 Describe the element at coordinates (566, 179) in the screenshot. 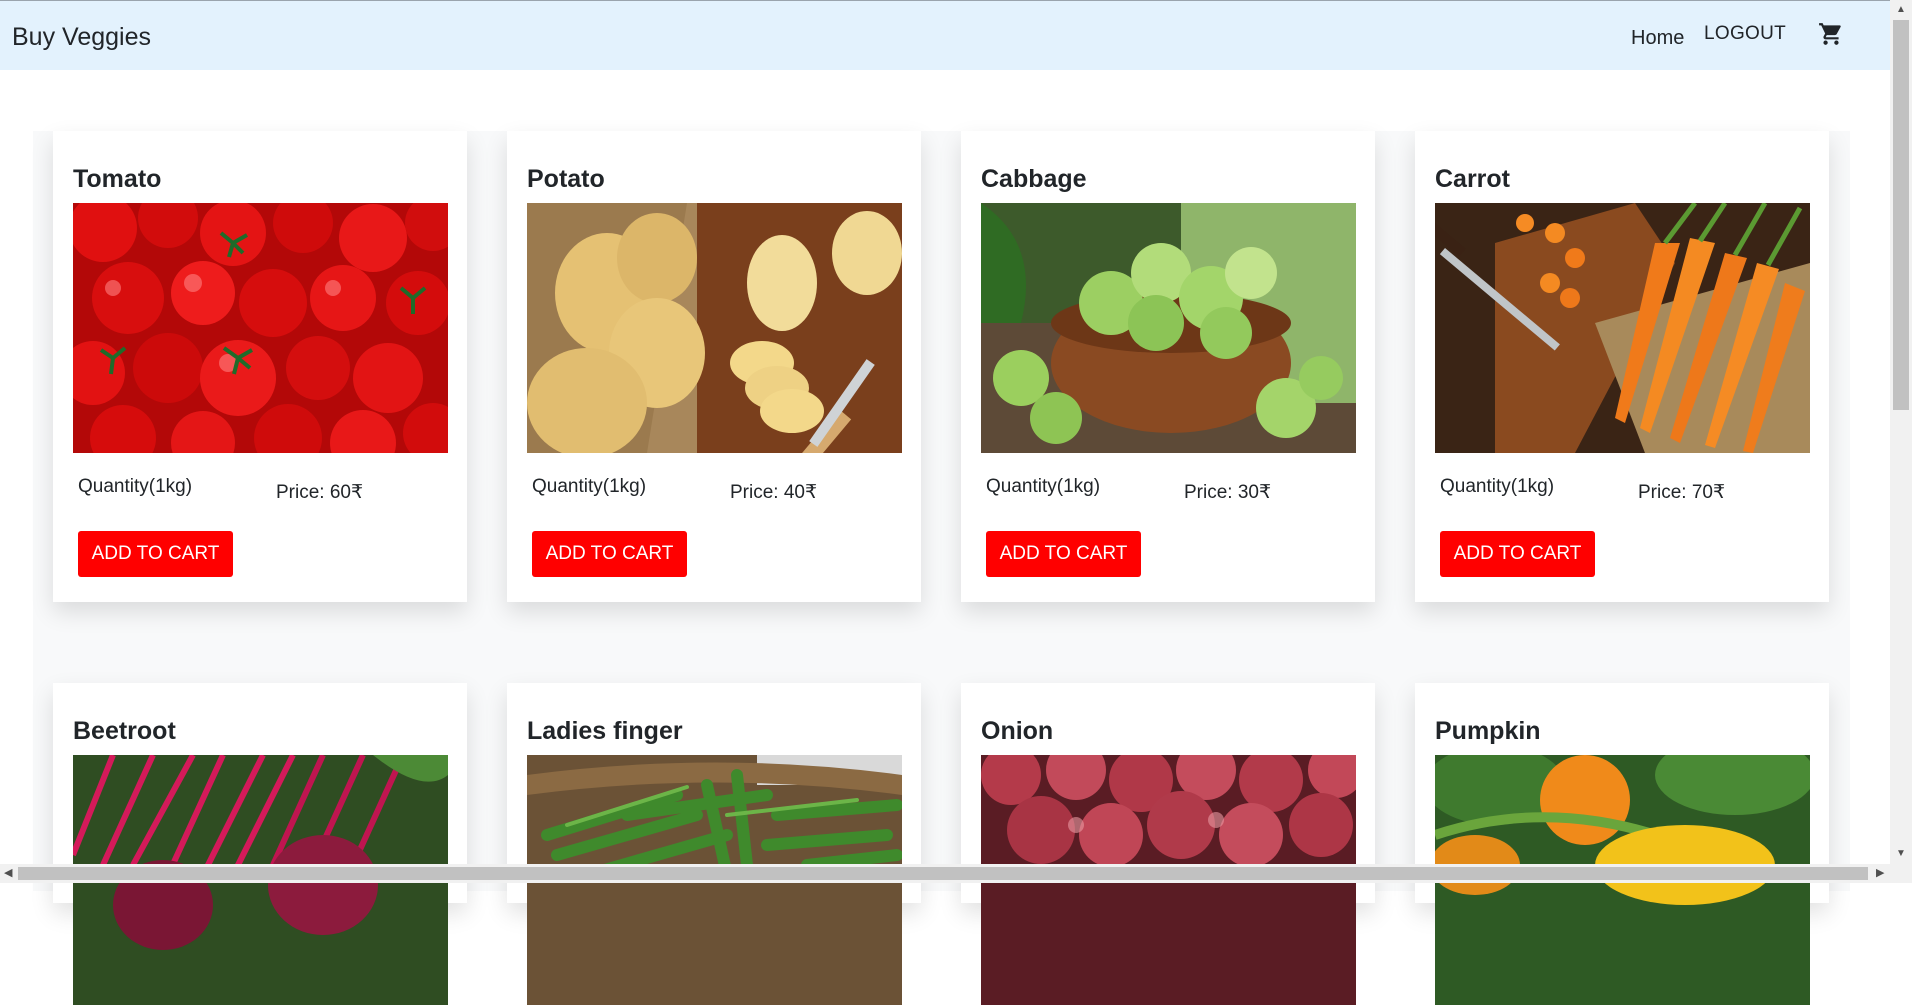

I see `product-name: Potato` at that location.